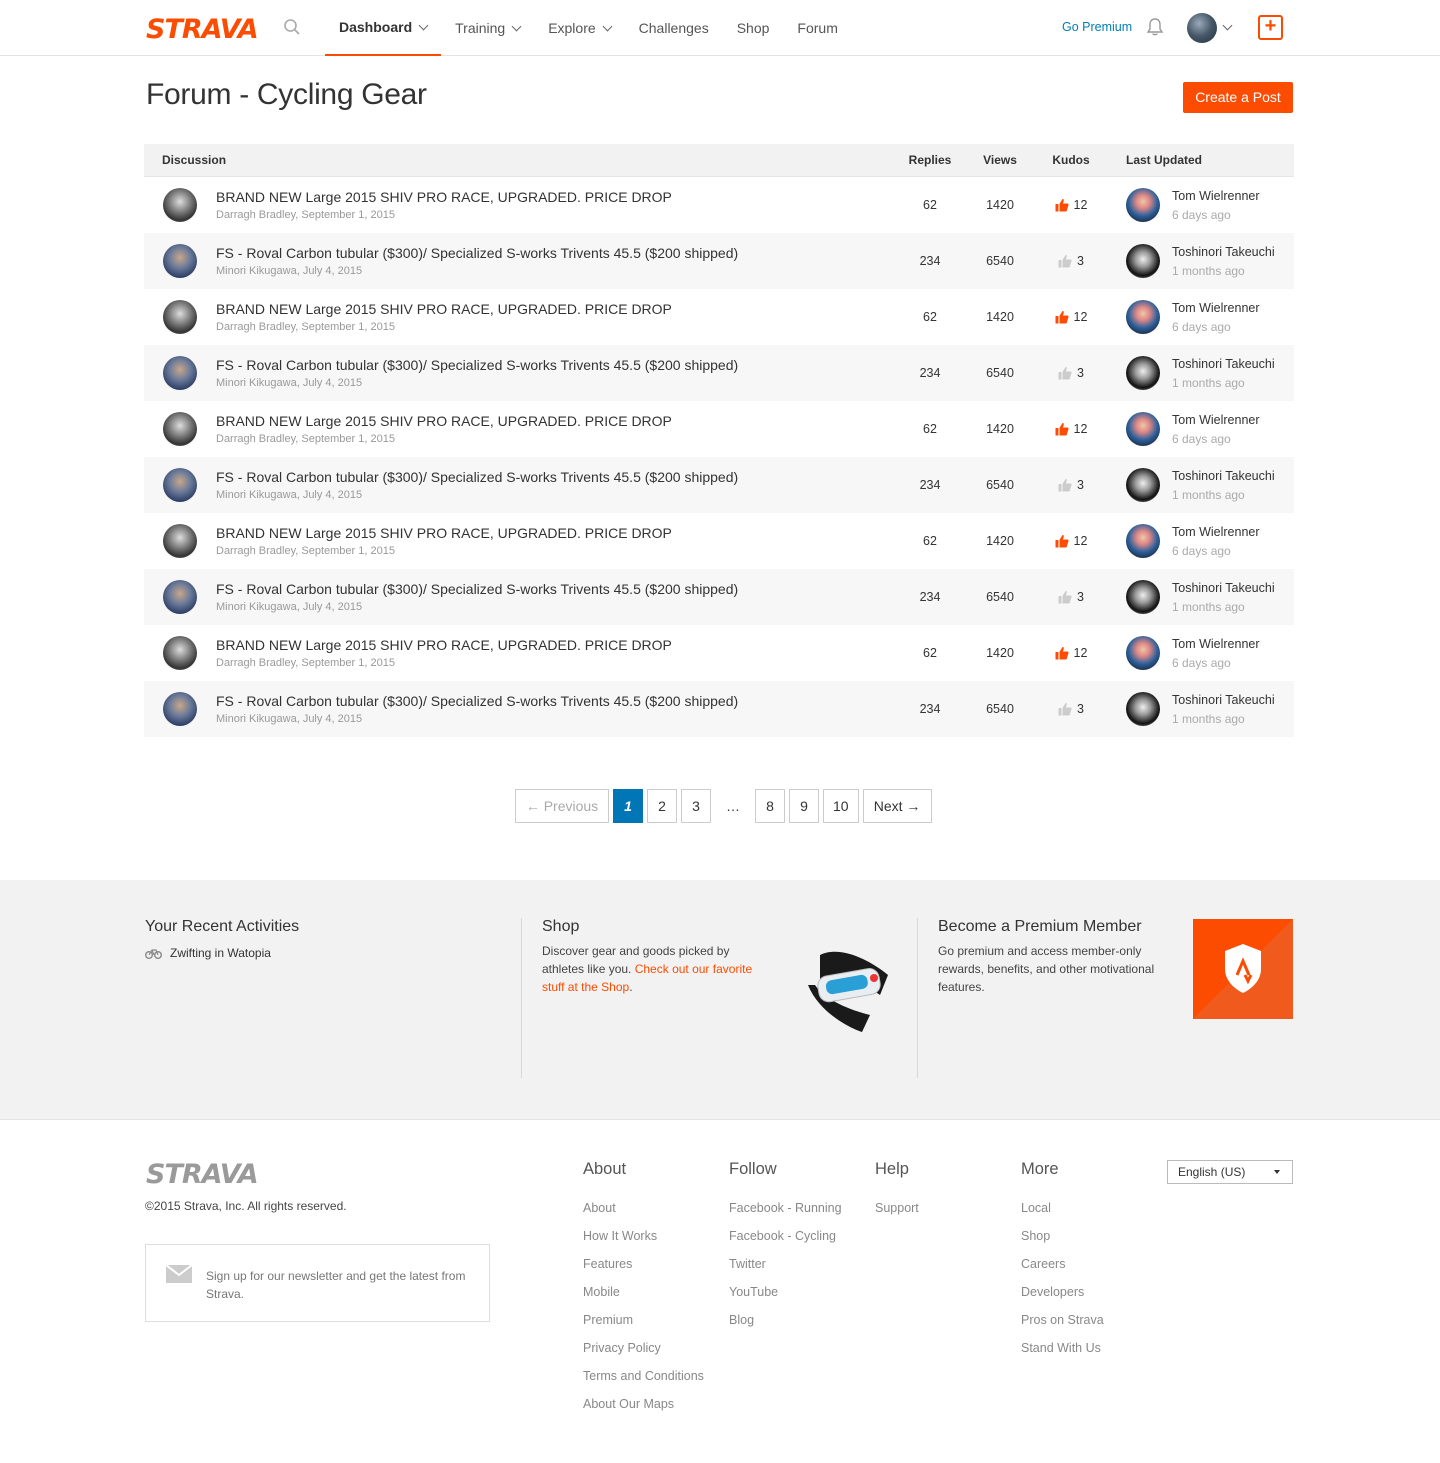 The image size is (1440, 1463). I want to click on footer-link-facebook-running: Facebook - Running, so click(785, 1215).